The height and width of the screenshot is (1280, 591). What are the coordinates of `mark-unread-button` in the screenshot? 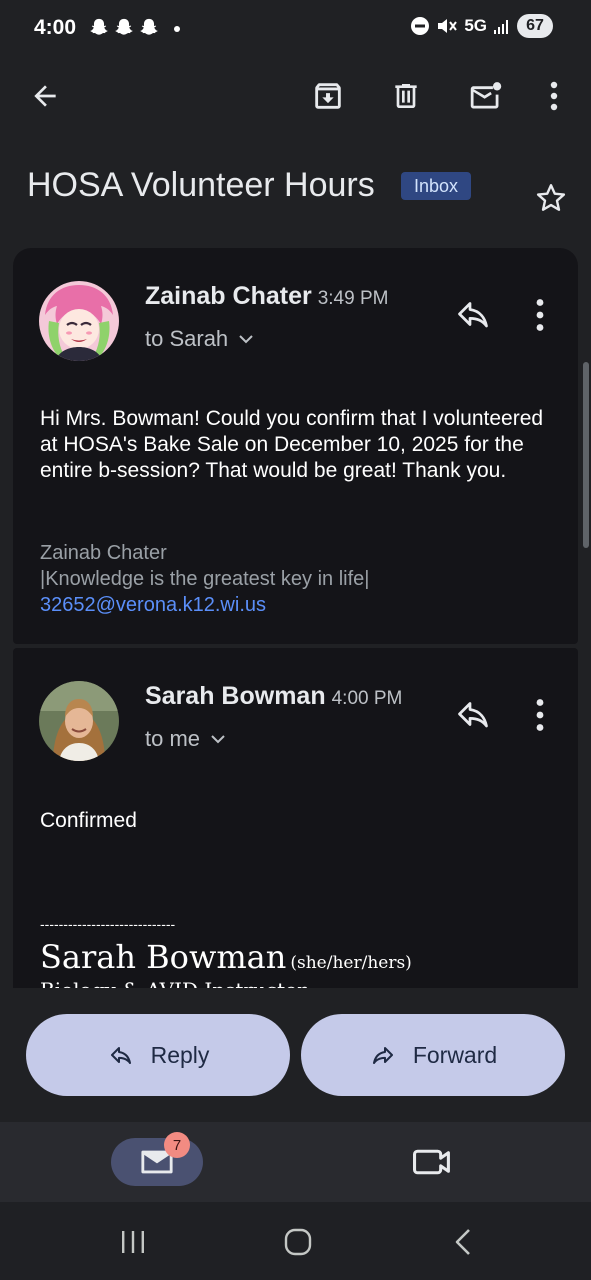 It's located at (486, 96).